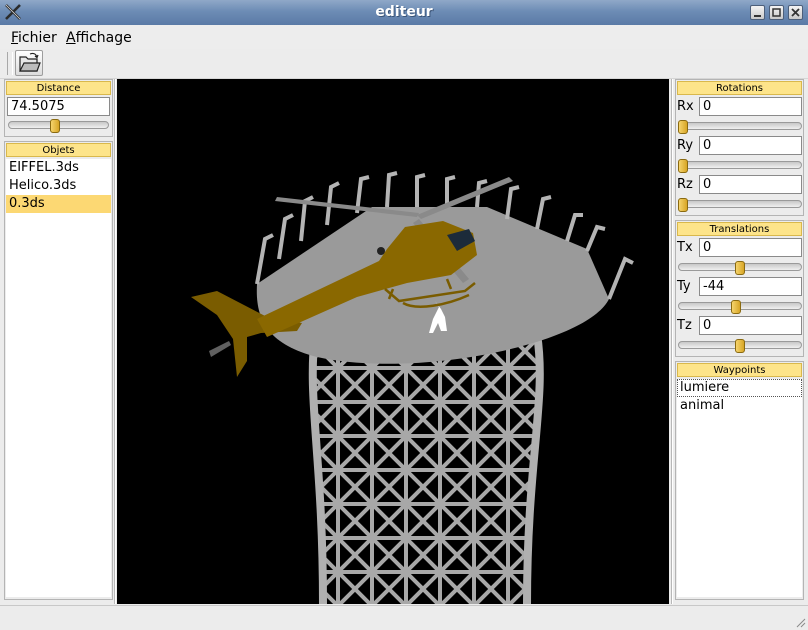 The width and height of the screenshot is (808, 630). I want to click on minimize-button, so click(757, 12).